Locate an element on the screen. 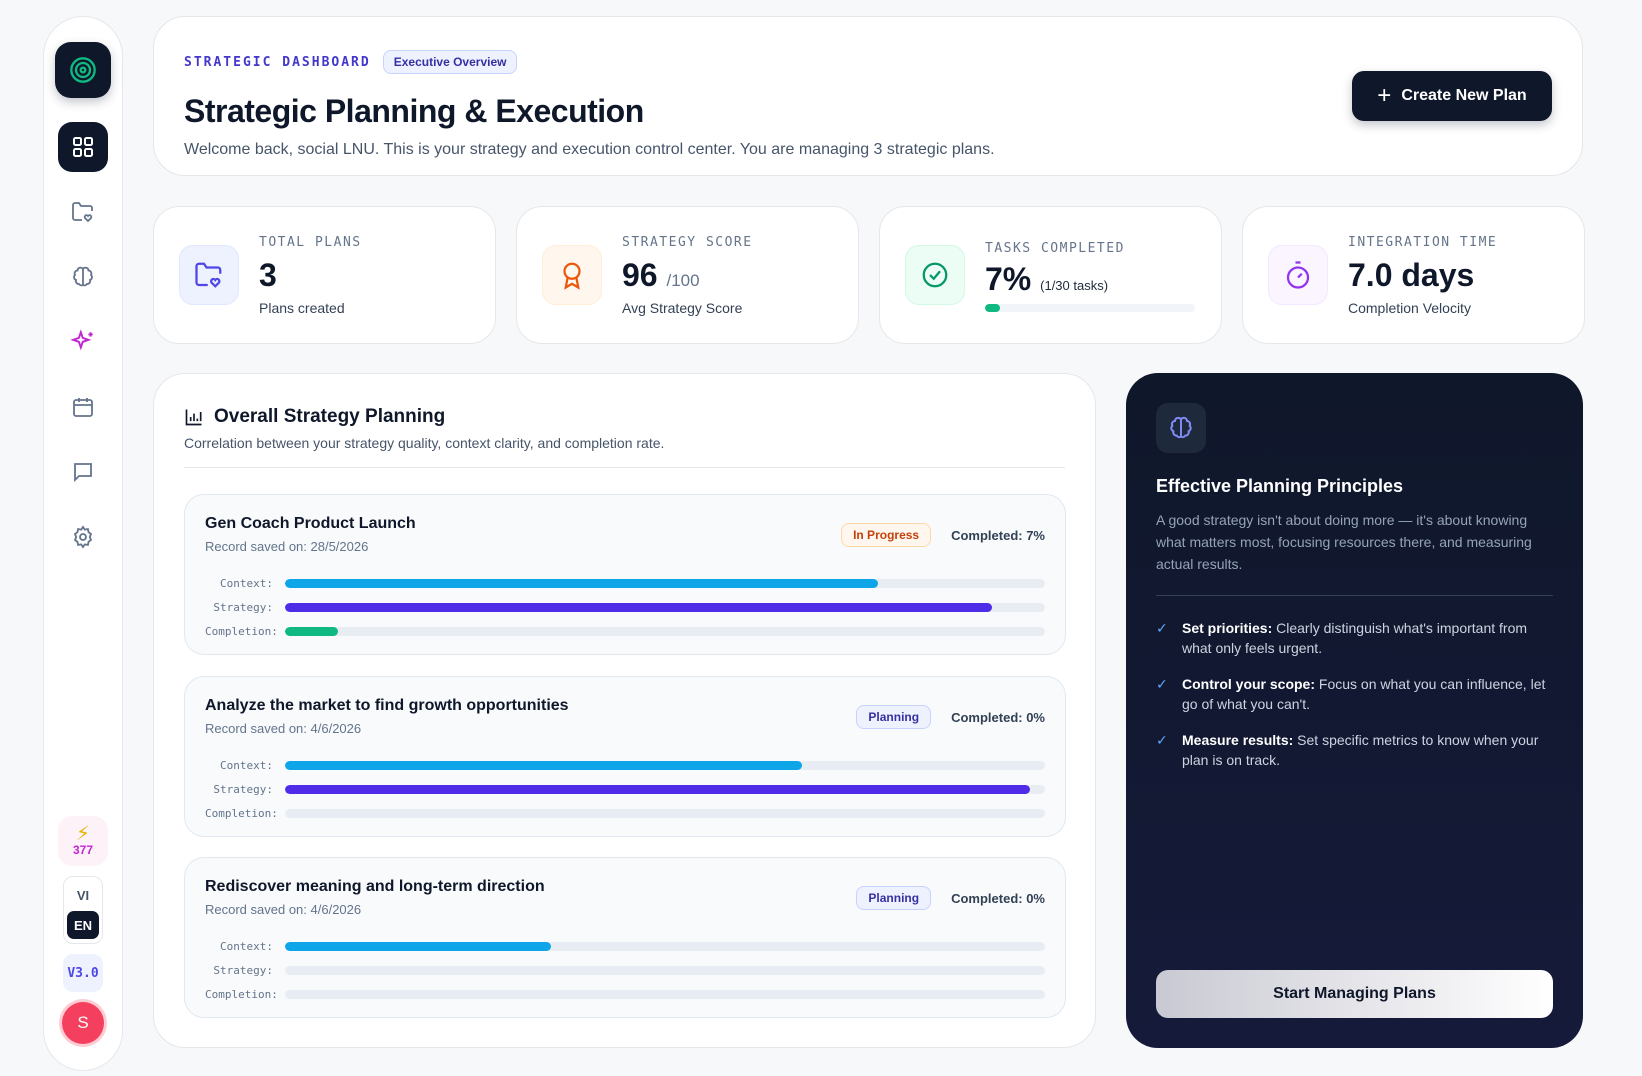  start-managing-plans-button: Start Managing Plans is located at coordinates (1354, 994).